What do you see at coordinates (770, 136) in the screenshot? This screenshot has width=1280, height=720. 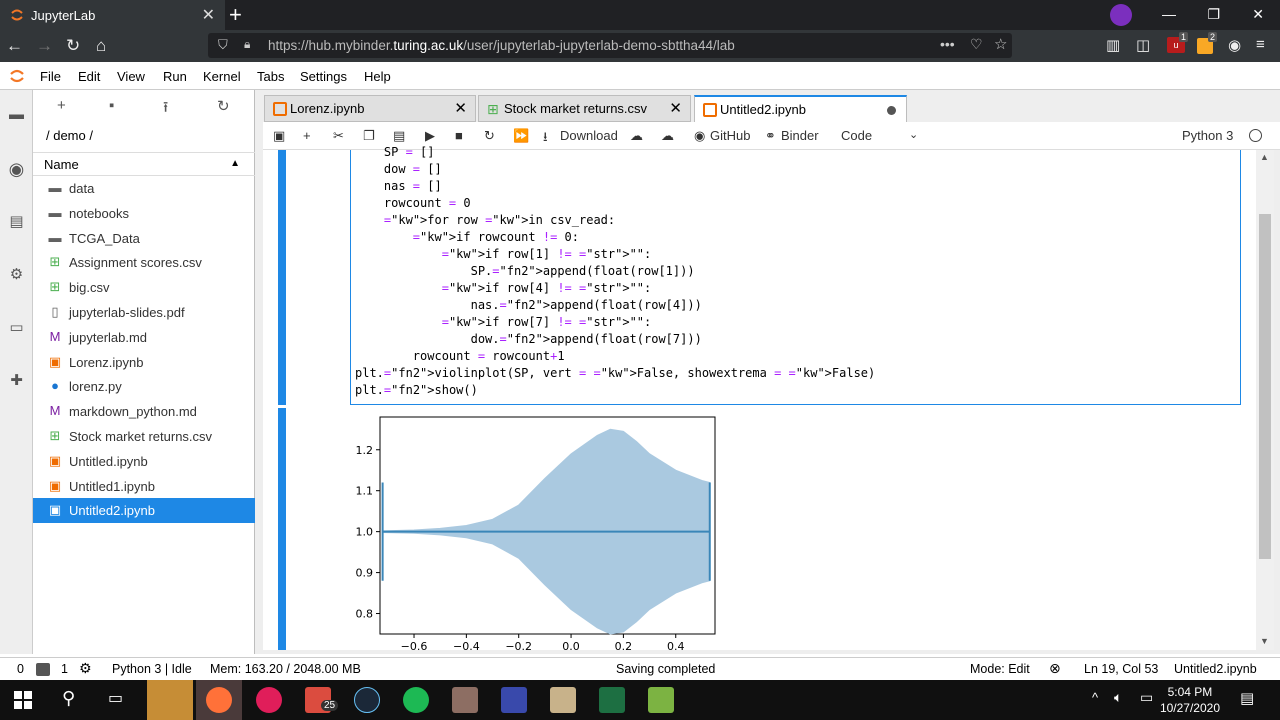 I see `binder-icon: ⚭` at bounding box center [770, 136].